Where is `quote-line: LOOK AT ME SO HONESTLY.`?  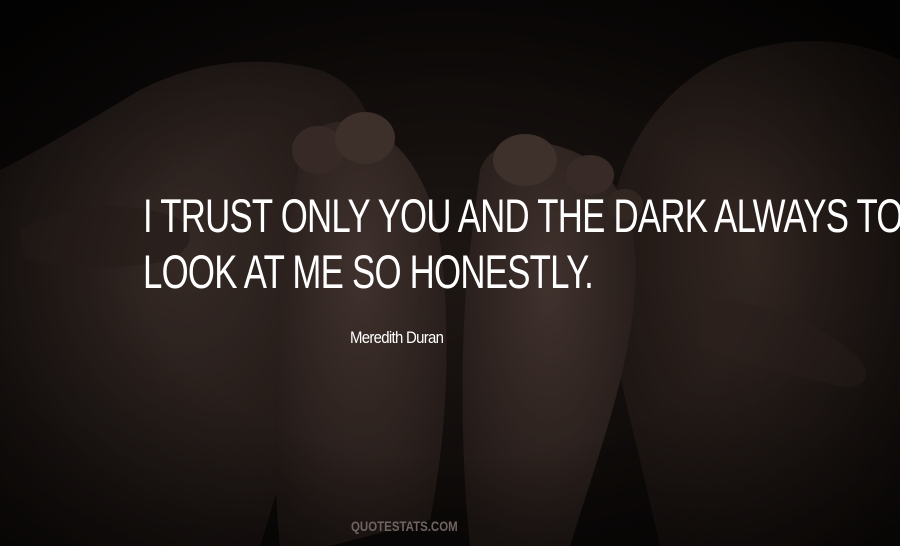 quote-line: LOOK AT ME SO HONESTLY. is located at coordinates (368, 271).